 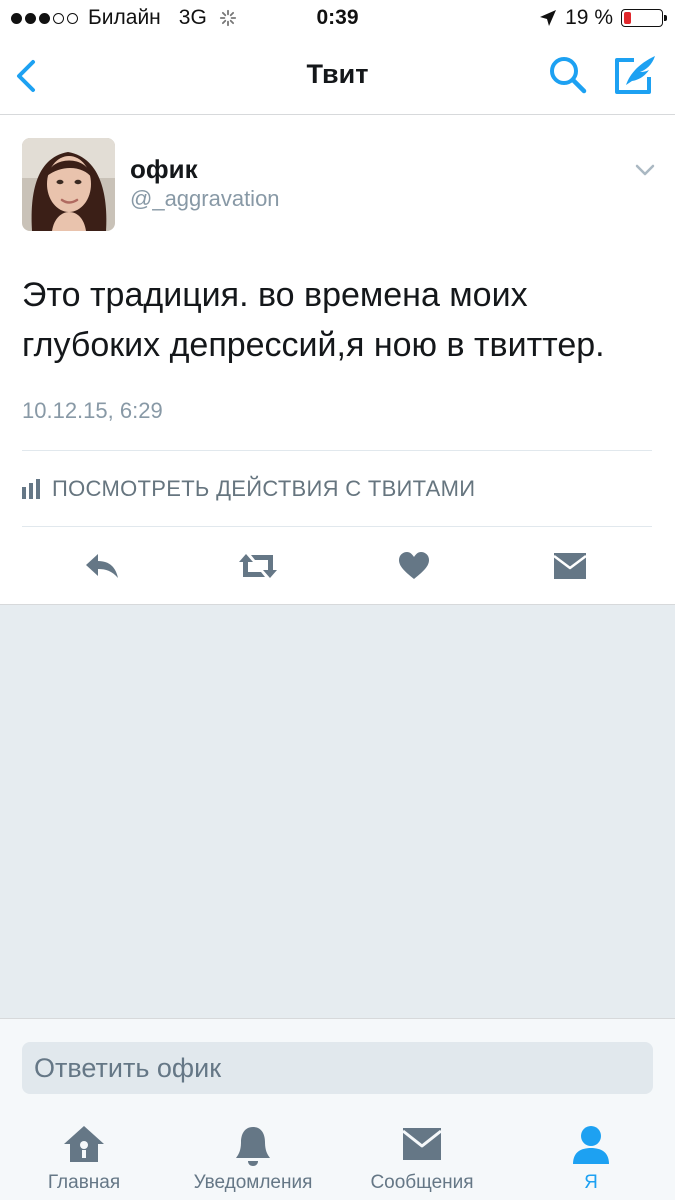 I want to click on tab-me: Я, so click(x=591, y=1153).